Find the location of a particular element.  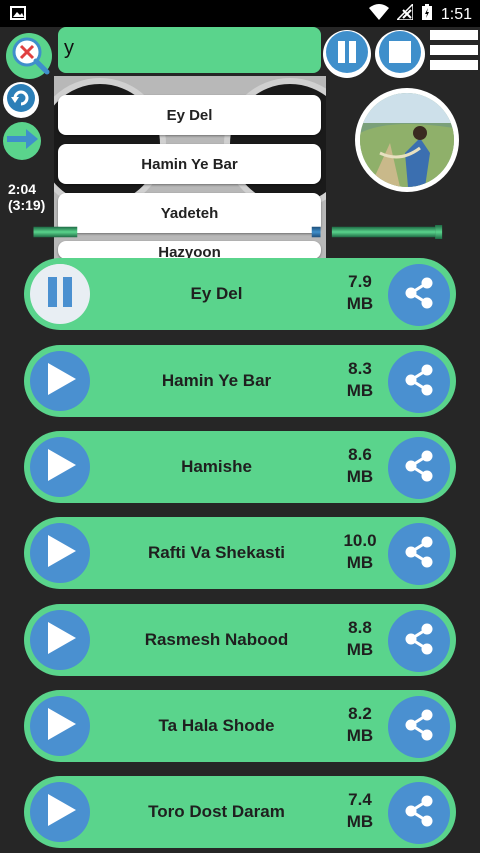

song-item: Rafti Va Shekasti 10.0 MB is located at coordinates (240, 553).